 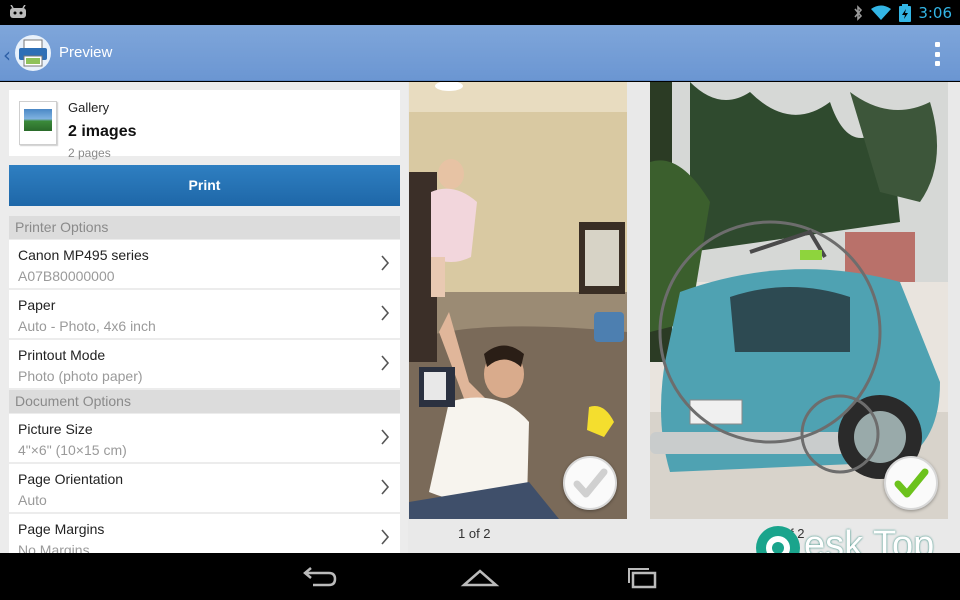 I want to click on source-label: Gallery, so click(x=89, y=107).